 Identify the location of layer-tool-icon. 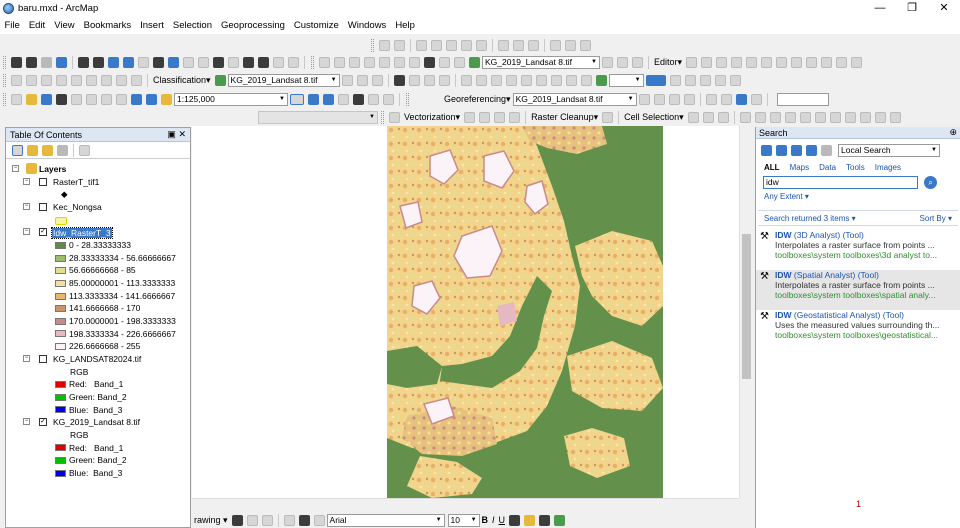
(637, 62).